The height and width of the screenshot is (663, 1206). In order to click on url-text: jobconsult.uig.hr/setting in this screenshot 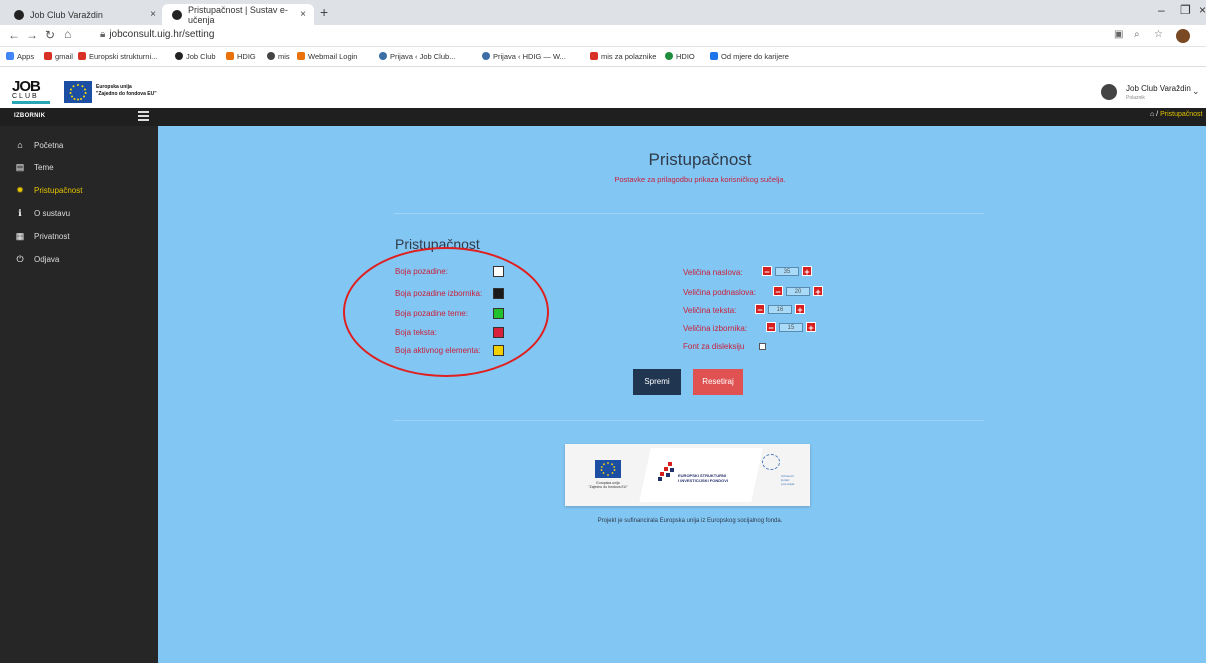, I will do `click(162, 34)`.